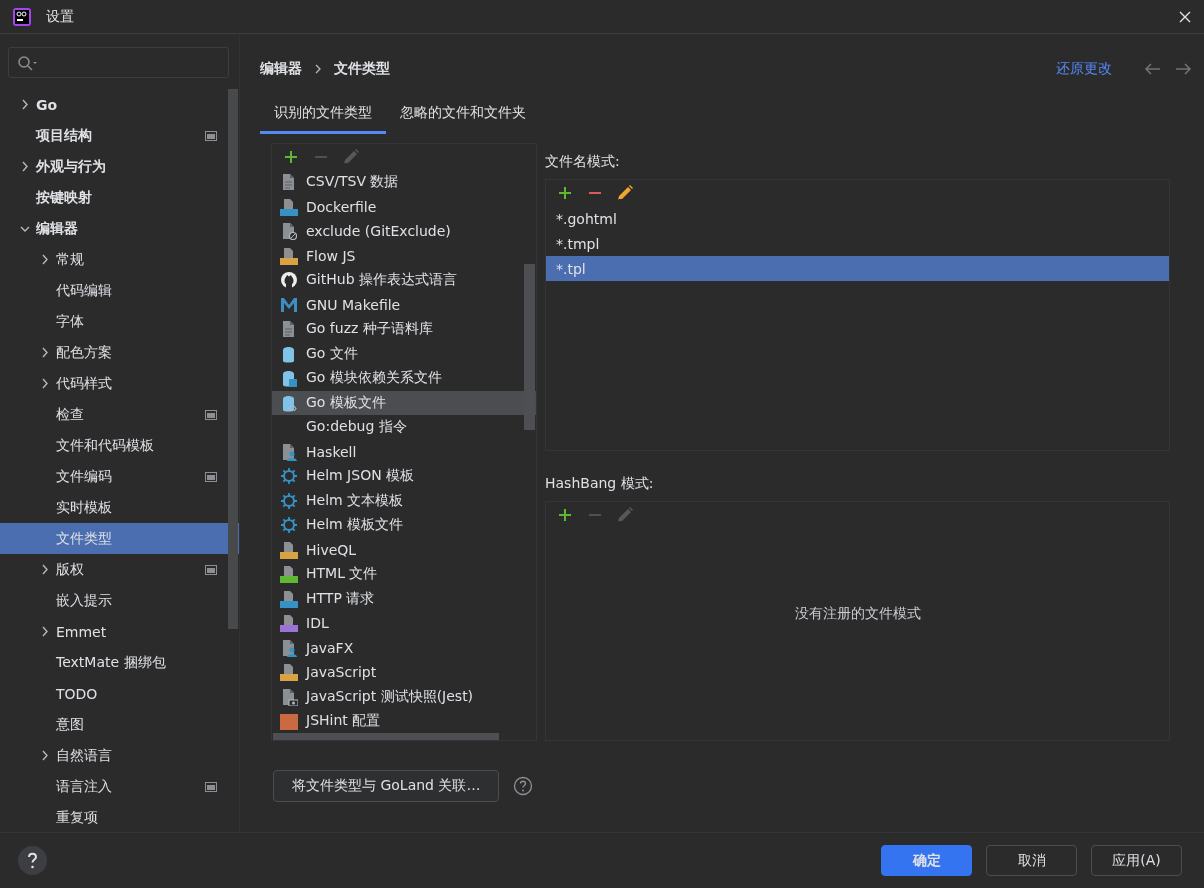 Image resolution: width=1204 pixels, height=888 pixels. What do you see at coordinates (84, 755) in the screenshot?
I see `sidebar-item-label: 自然语言` at bounding box center [84, 755].